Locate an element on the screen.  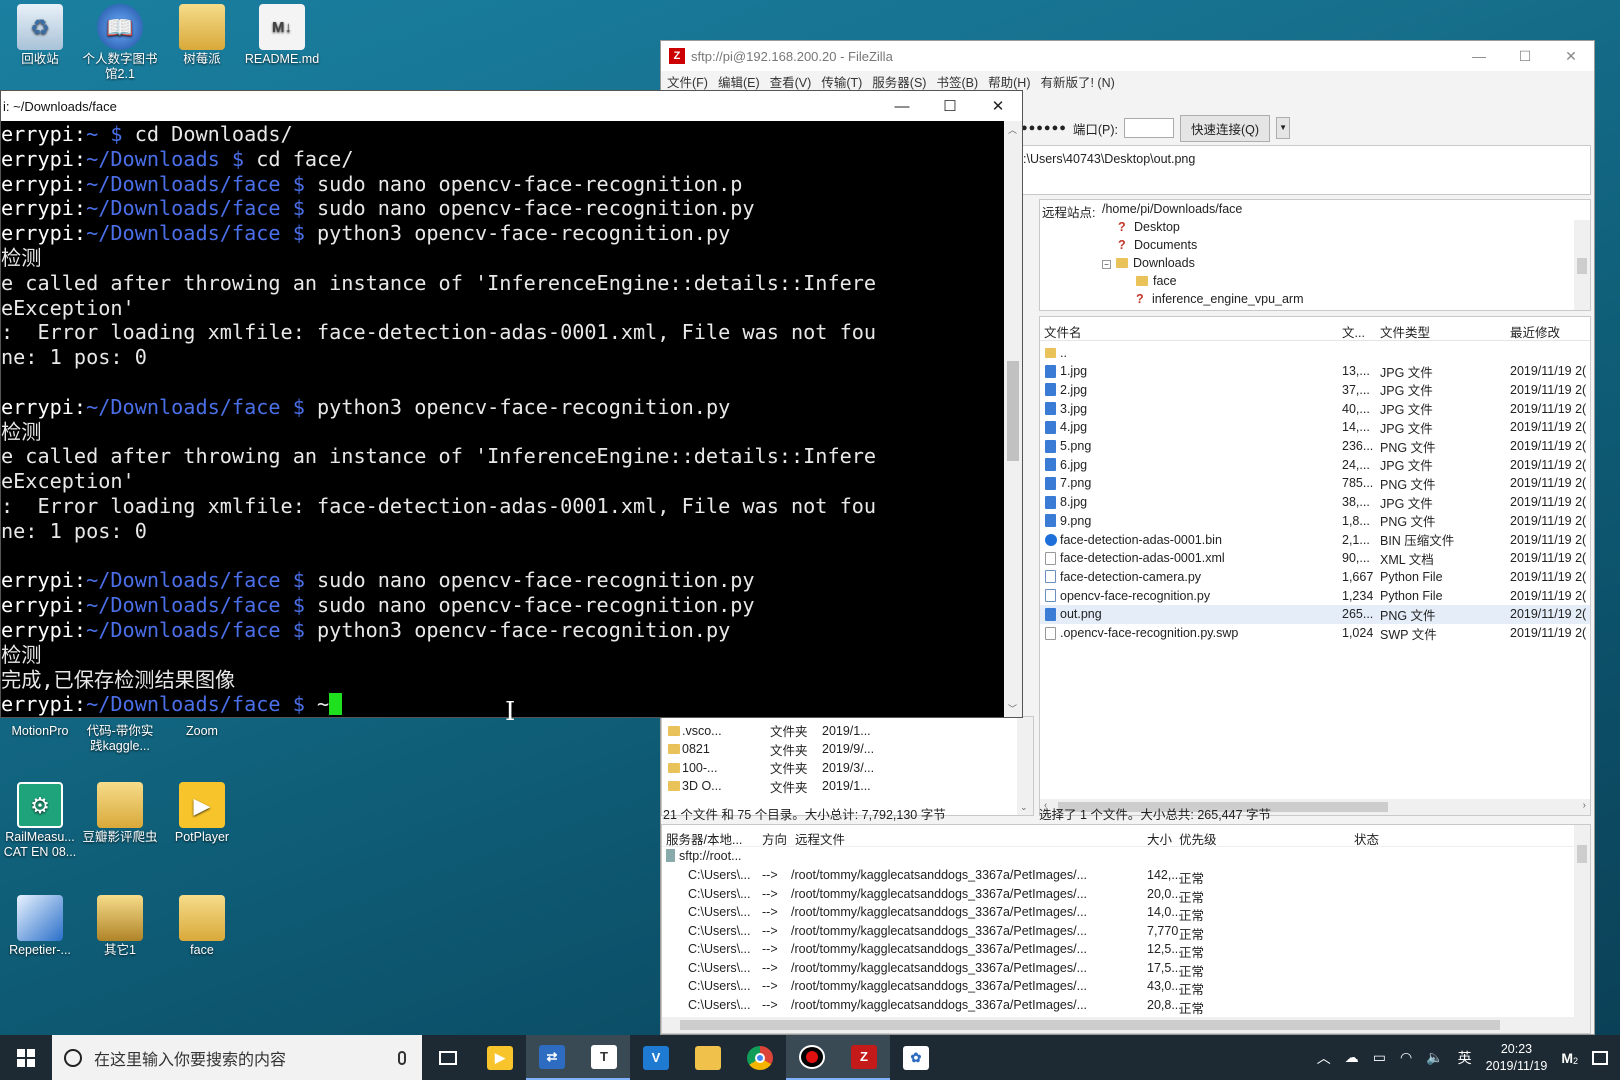
menu-new-version: 有新版了! (N) is located at coordinates (1077, 81).